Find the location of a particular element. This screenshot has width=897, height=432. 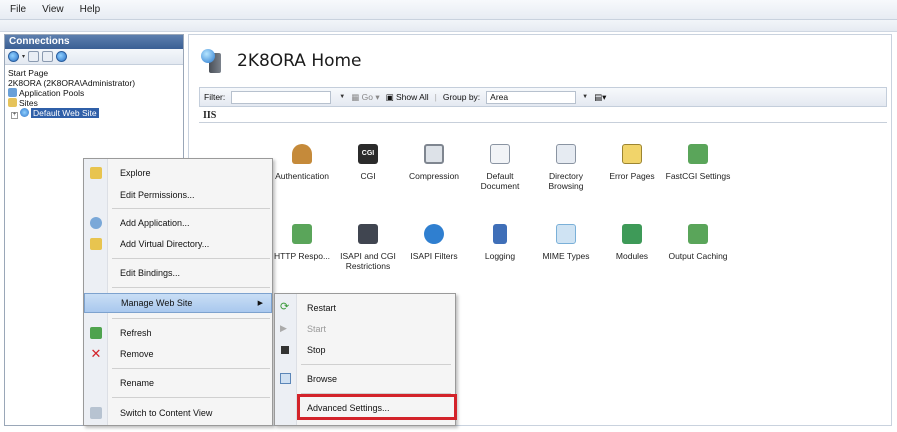

http-response-icon is located at coordinates (302, 234).